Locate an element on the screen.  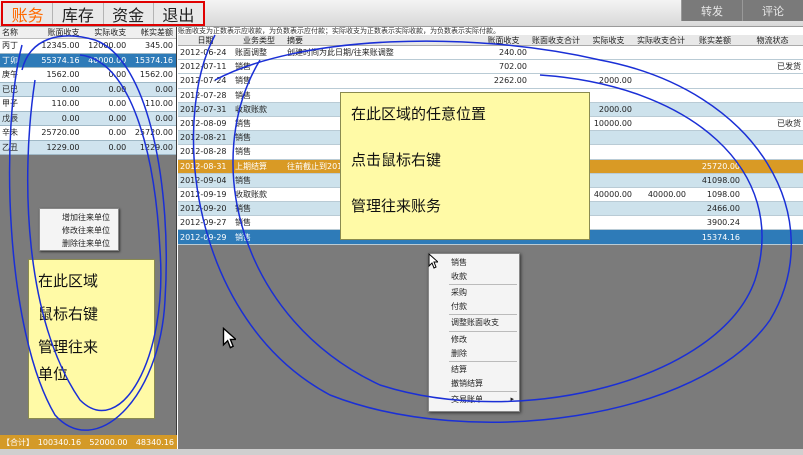
note-line: 管理往来账务 is located at coordinates (396, 206).